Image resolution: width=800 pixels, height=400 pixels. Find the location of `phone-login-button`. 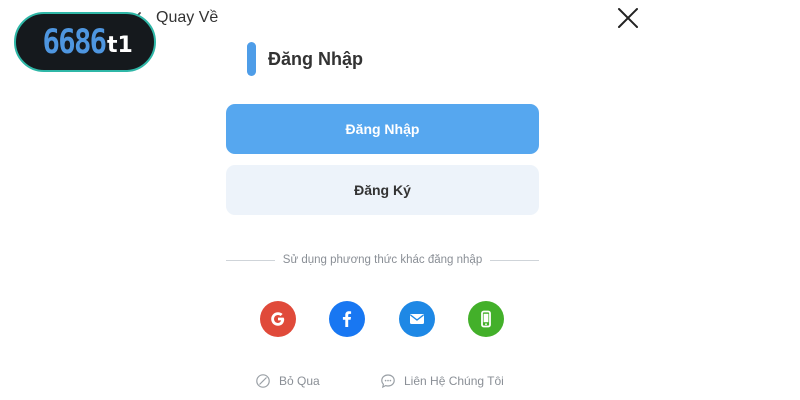

phone-login-button is located at coordinates (486, 319).